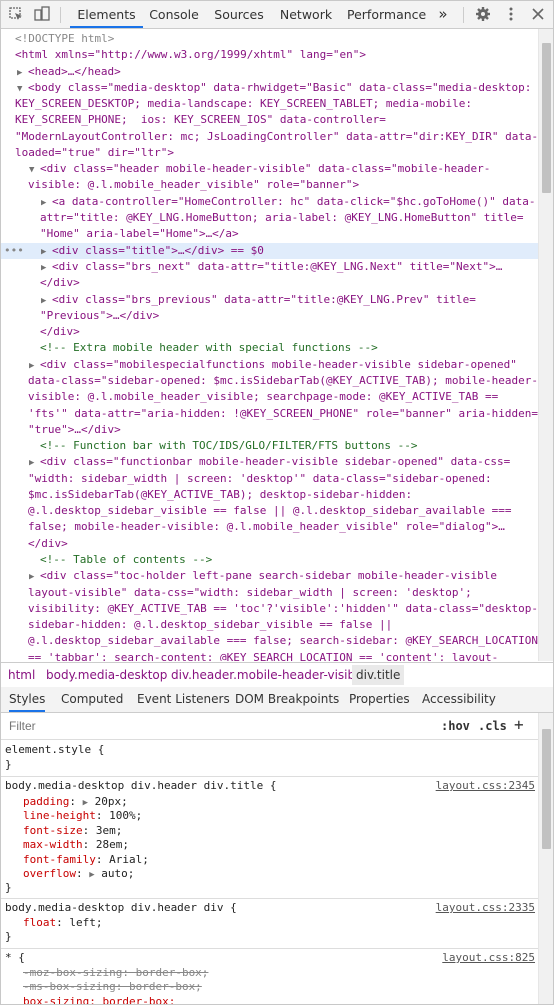 The height and width of the screenshot is (1005, 554). I want to click on css-property-name: float, so click(39, 922).